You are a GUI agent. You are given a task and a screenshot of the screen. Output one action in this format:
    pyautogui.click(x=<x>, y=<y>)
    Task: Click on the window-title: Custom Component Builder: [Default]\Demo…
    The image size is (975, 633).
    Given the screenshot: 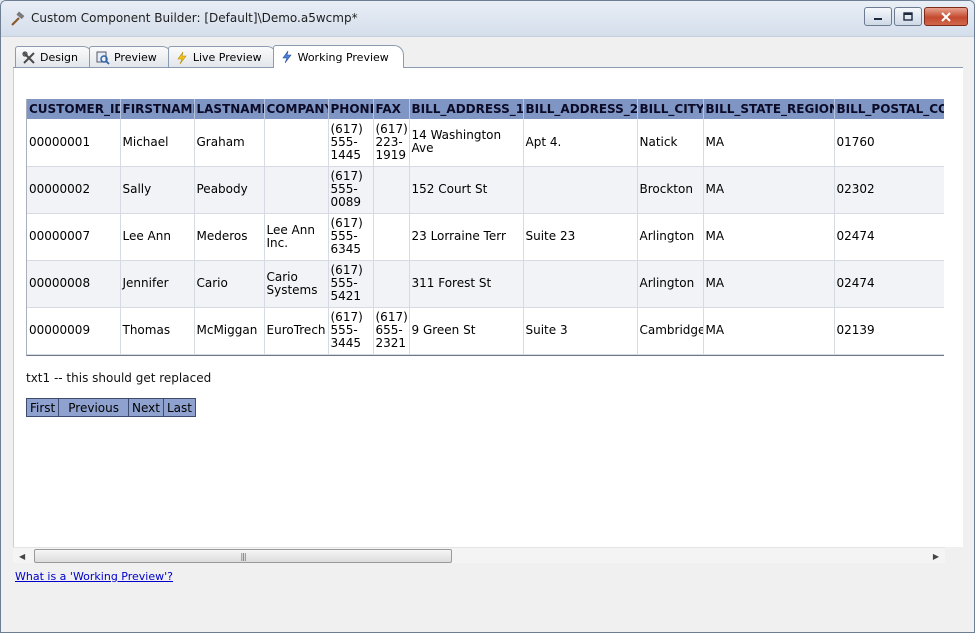 What is the action you would take?
    pyautogui.click(x=194, y=18)
    